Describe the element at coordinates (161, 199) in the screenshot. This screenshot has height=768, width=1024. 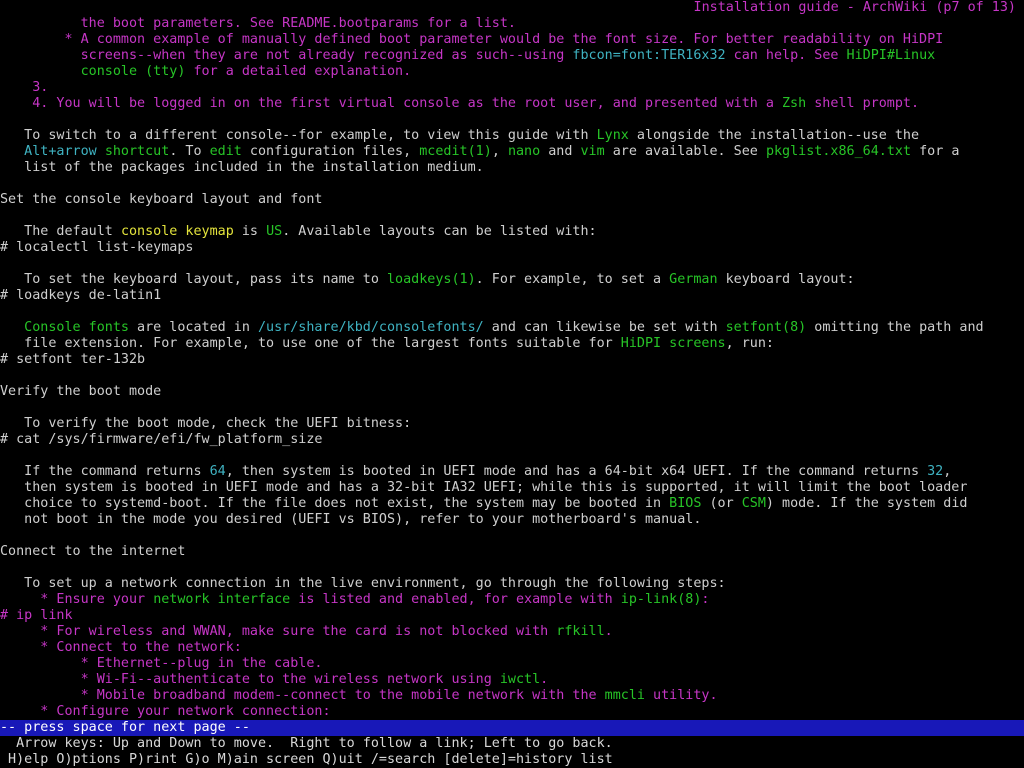
I see `line-text: Set the console keyboard layout and font` at that location.